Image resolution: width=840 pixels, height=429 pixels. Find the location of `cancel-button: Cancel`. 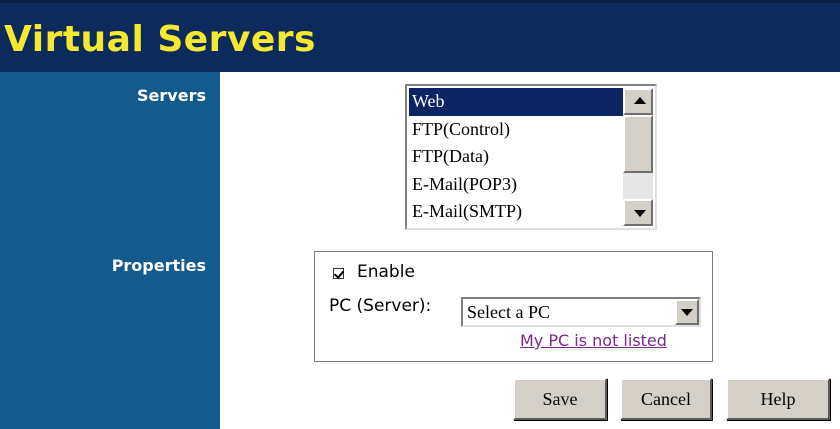

cancel-button: Cancel is located at coordinates (666, 399).